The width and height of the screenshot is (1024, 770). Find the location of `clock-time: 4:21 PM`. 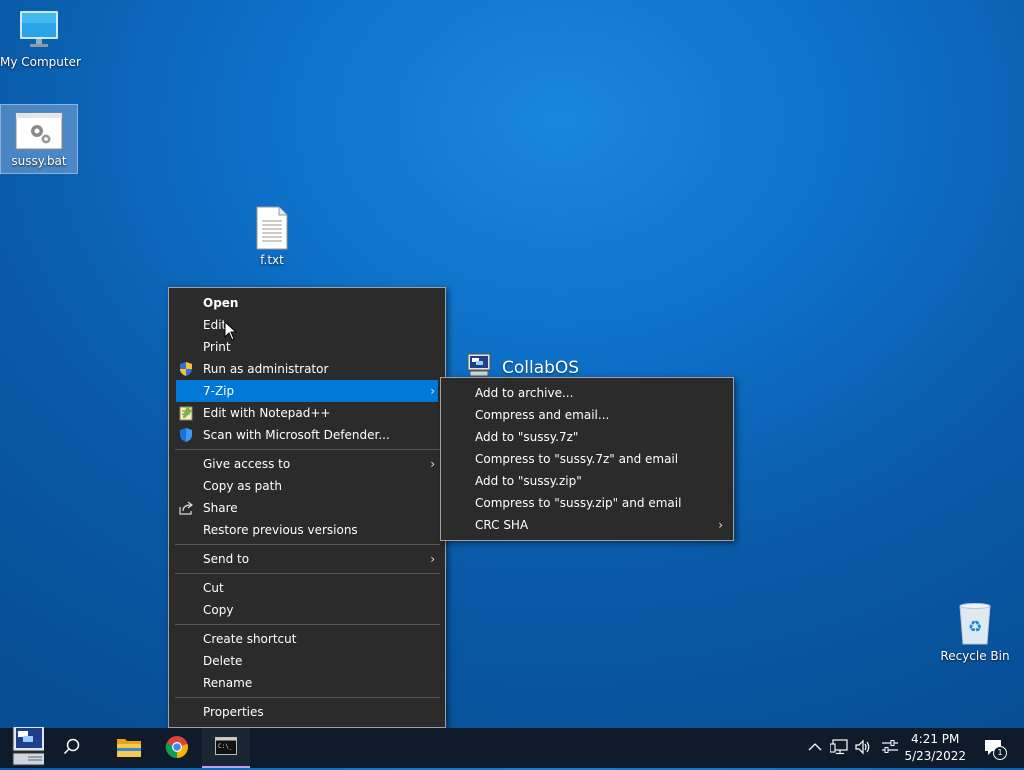

clock-time: 4:21 PM is located at coordinates (935, 739).